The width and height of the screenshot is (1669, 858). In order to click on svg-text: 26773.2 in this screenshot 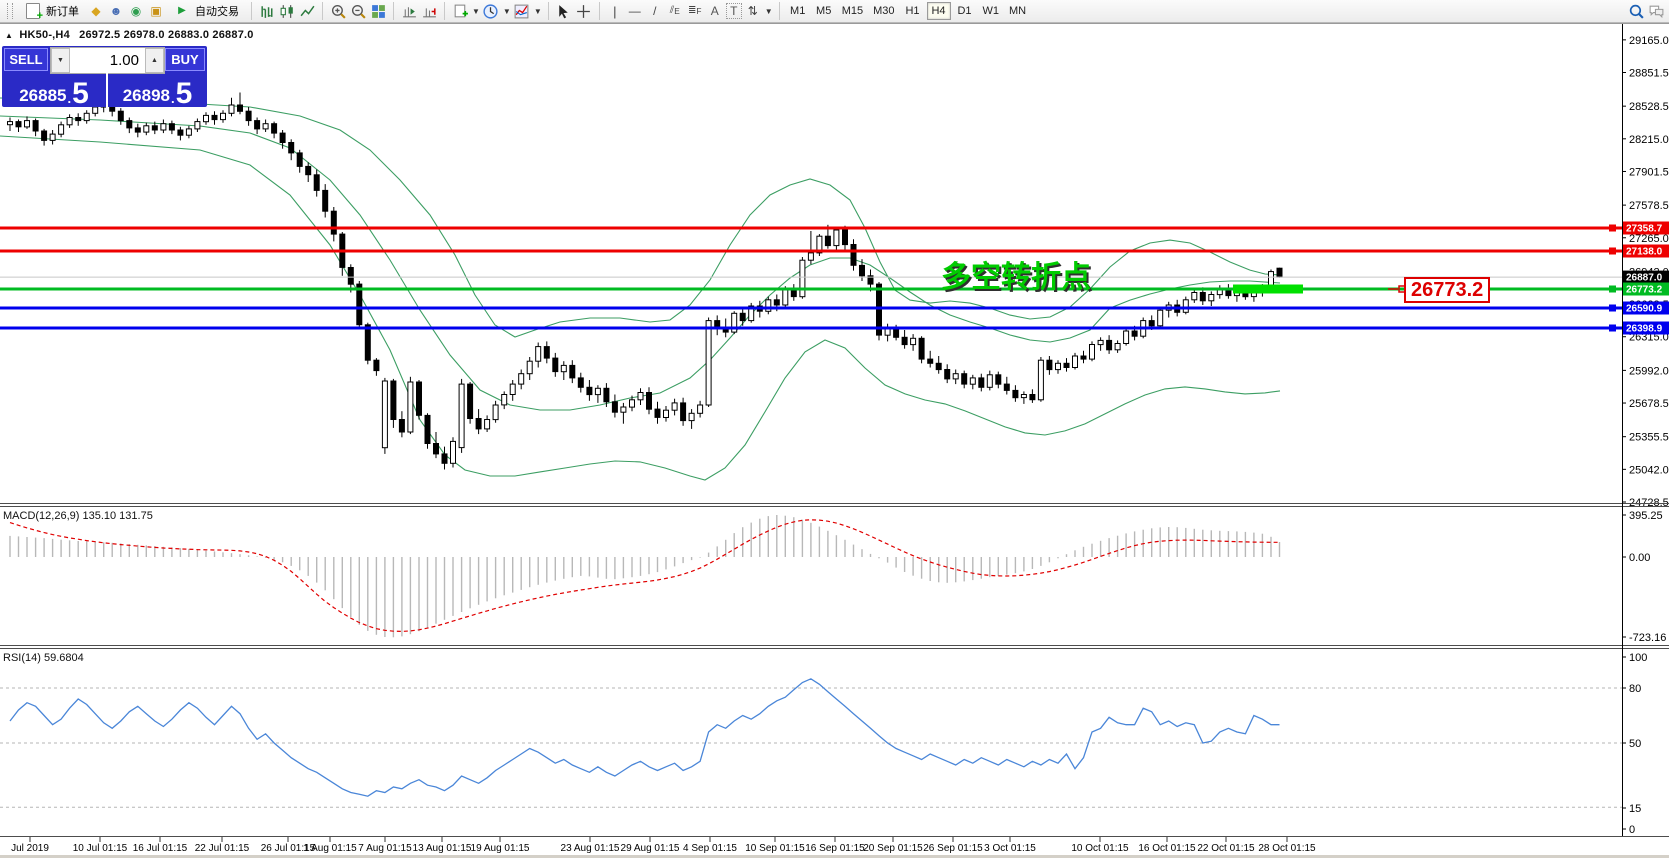, I will do `click(1644, 290)`.